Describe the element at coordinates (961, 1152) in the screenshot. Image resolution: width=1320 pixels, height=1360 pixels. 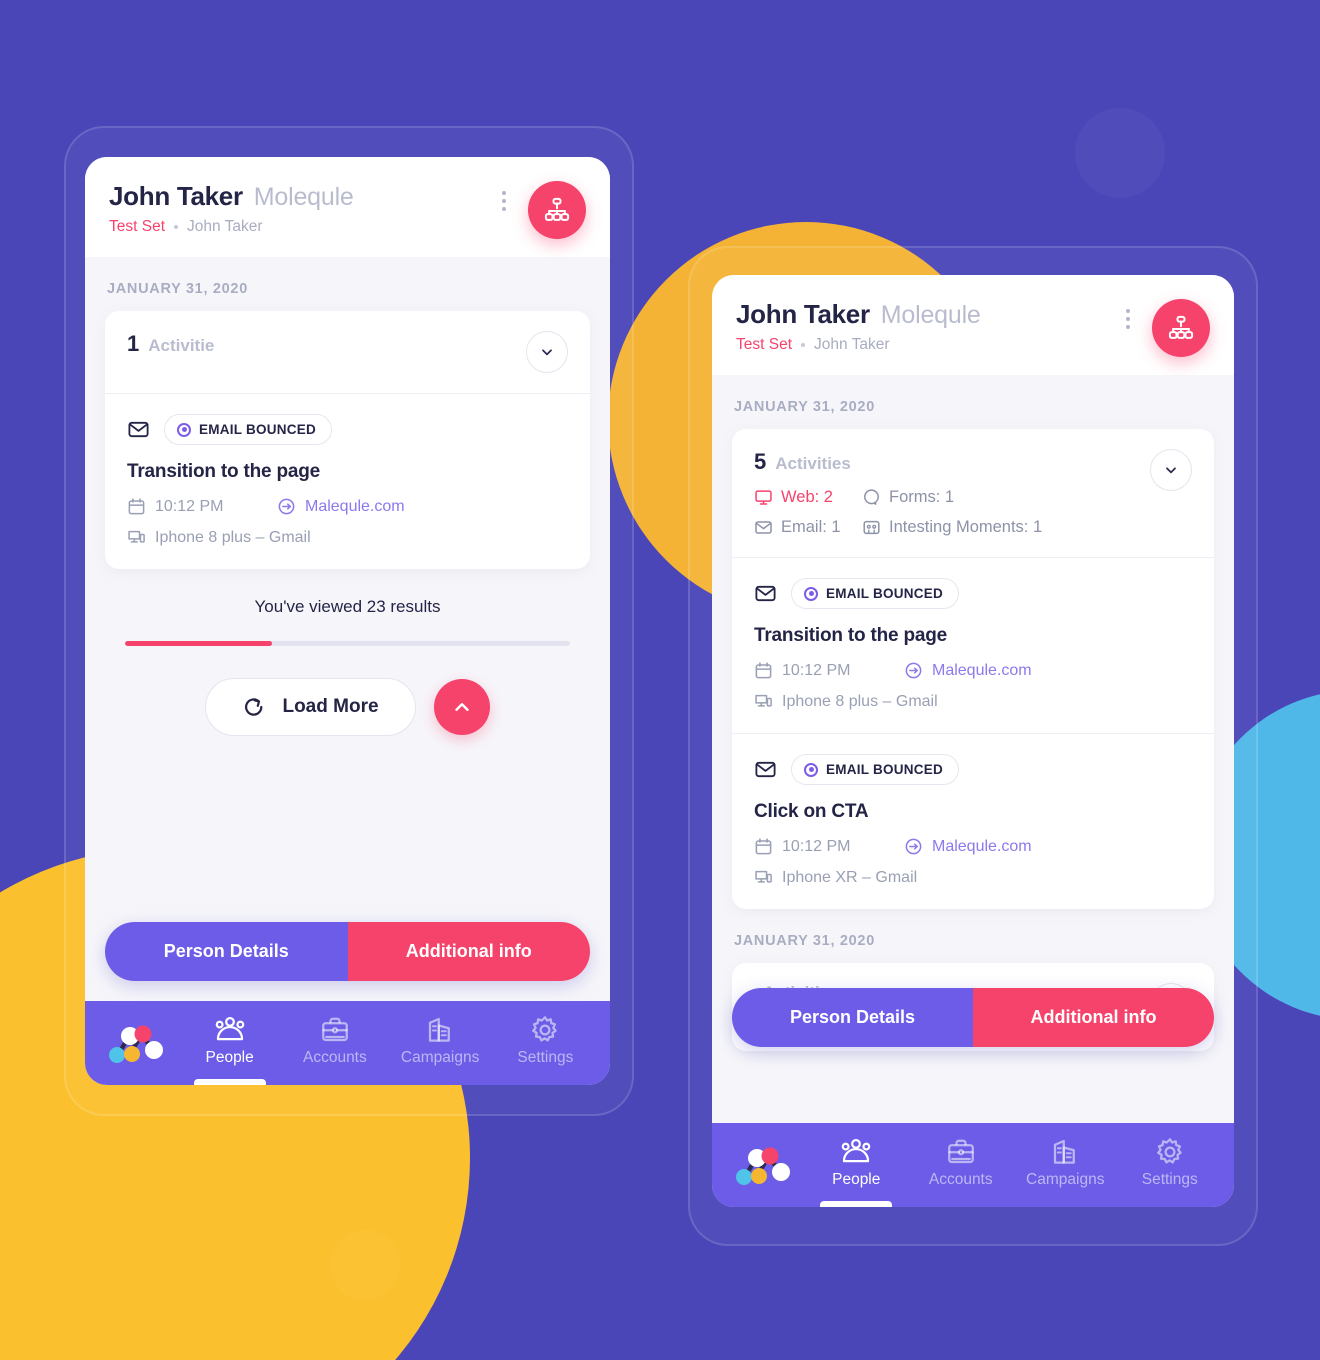
I see `briefcase-icon` at that location.